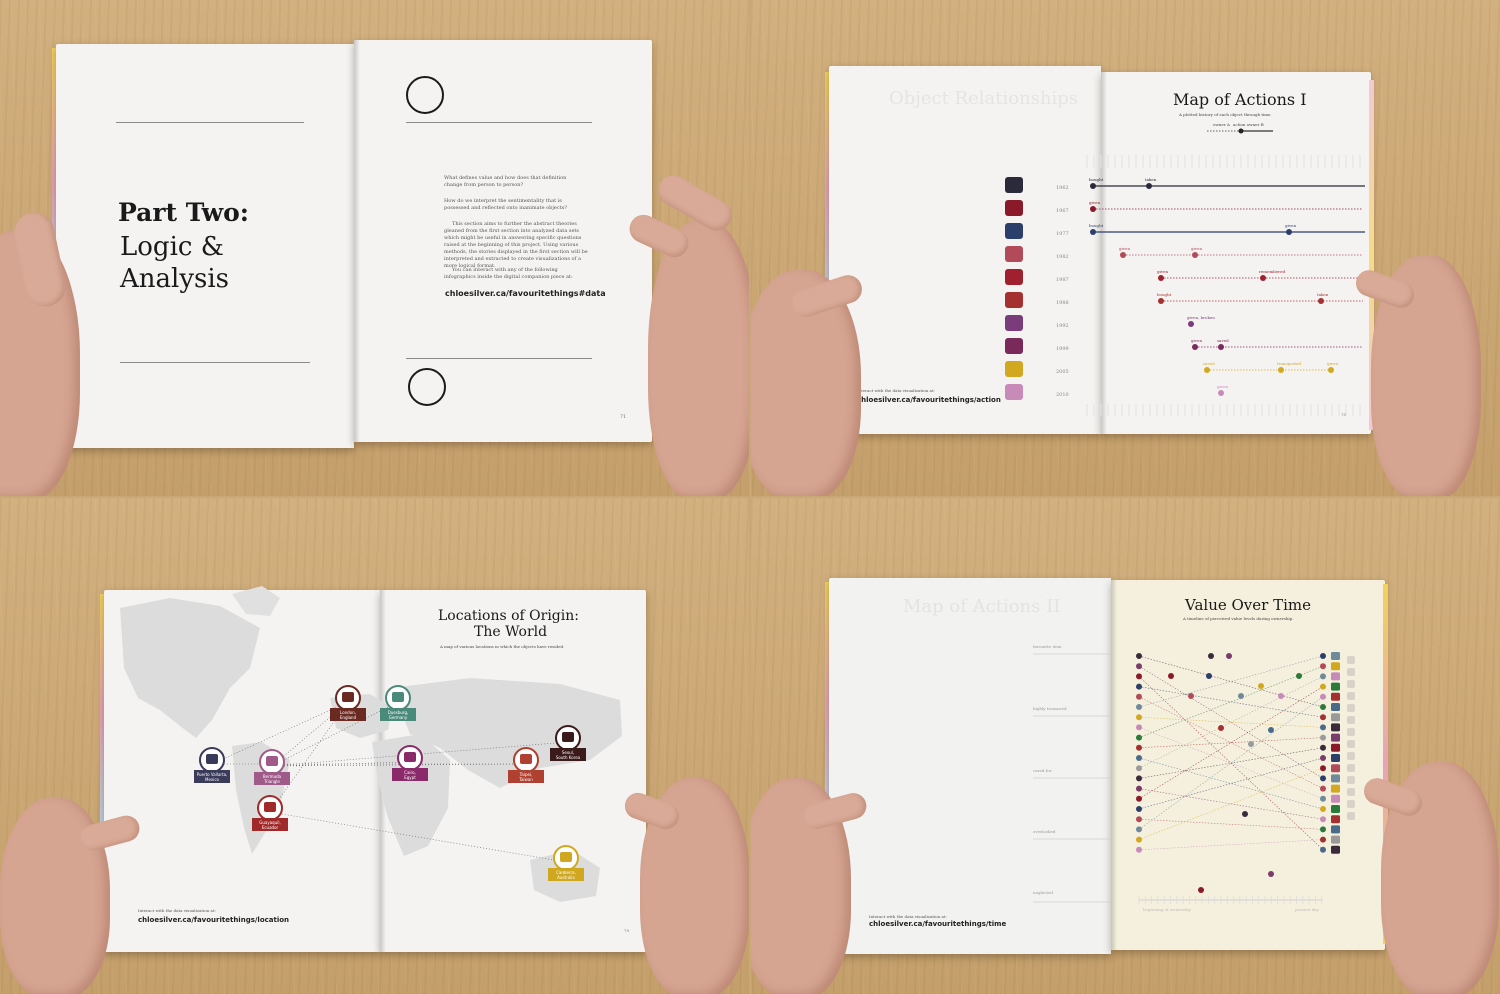 This screenshot has height=994, width=1500. What do you see at coordinates (410, 777) in the screenshot?
I see `pin-label: Egypt` at bounding box center [410, 777].